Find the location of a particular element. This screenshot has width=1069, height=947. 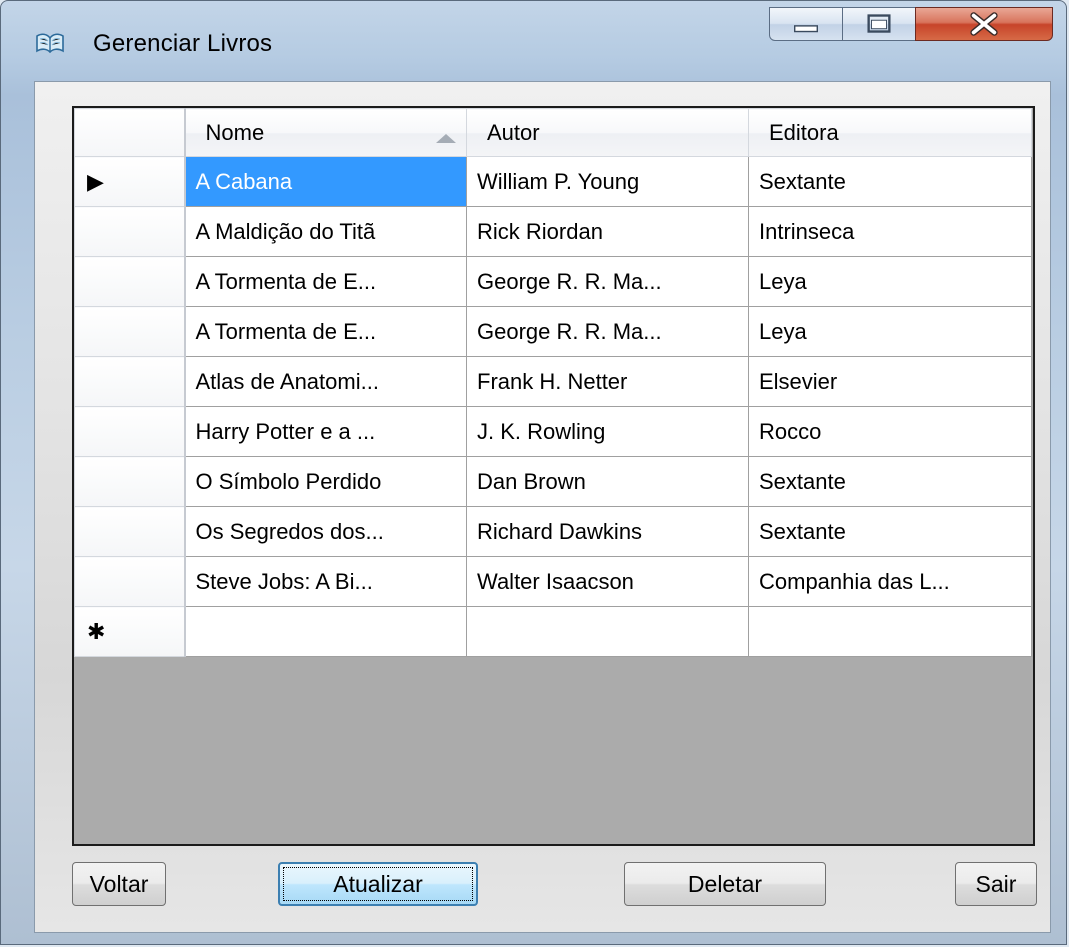

cell-editora: Intrinseca is located at coordinates (890, 231).